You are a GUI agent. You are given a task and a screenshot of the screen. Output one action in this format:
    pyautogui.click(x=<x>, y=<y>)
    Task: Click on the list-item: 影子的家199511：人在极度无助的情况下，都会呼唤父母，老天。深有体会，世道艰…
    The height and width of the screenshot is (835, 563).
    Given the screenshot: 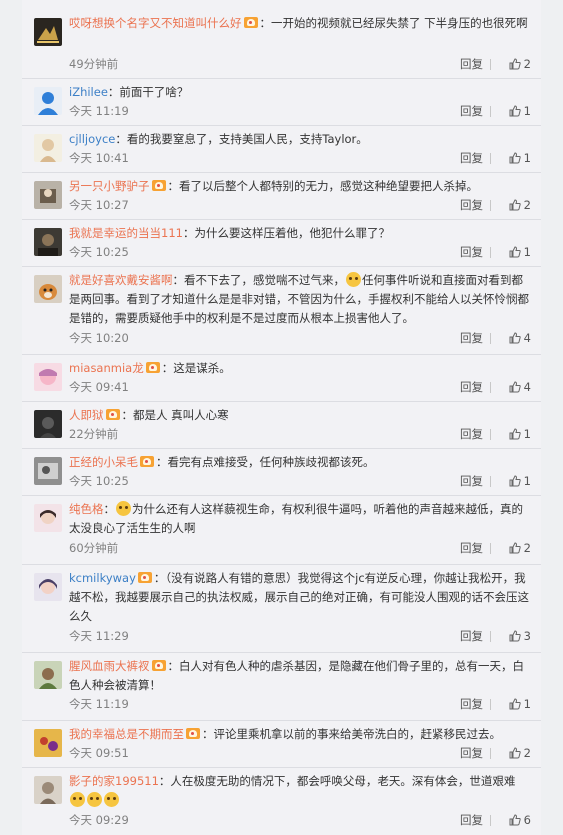 What is the action you would take?
    pyautogui.click(x=281, y=801)
    